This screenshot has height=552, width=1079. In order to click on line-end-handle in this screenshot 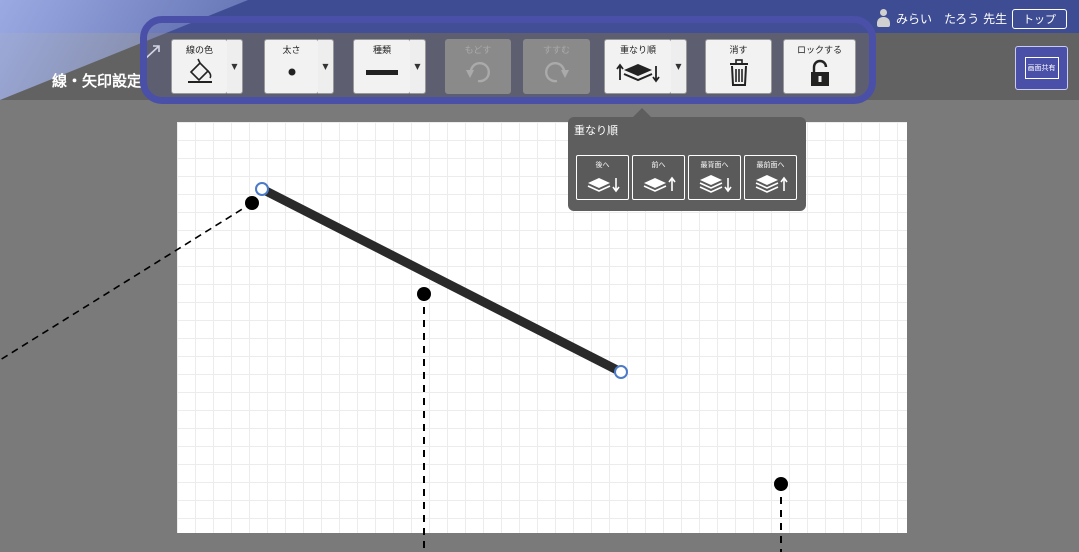, I will do `click(621, 372)`.